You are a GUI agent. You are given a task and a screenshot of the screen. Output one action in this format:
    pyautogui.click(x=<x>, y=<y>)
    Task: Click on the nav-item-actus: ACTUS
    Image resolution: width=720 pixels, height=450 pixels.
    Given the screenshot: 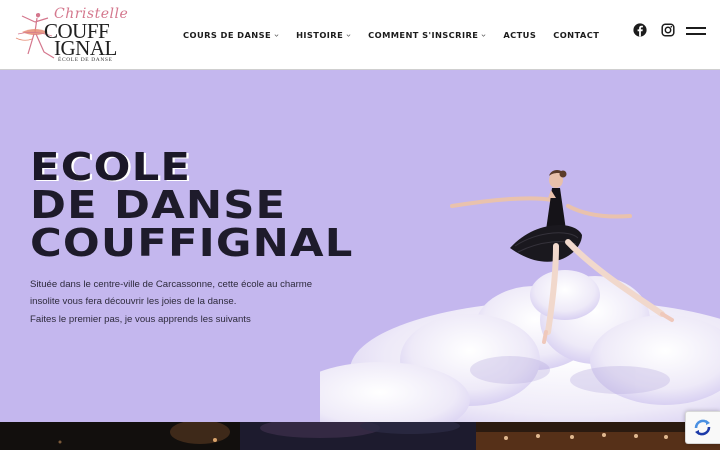 What is the action you would take?
    pyautogui.click(x=519, y=35)
    